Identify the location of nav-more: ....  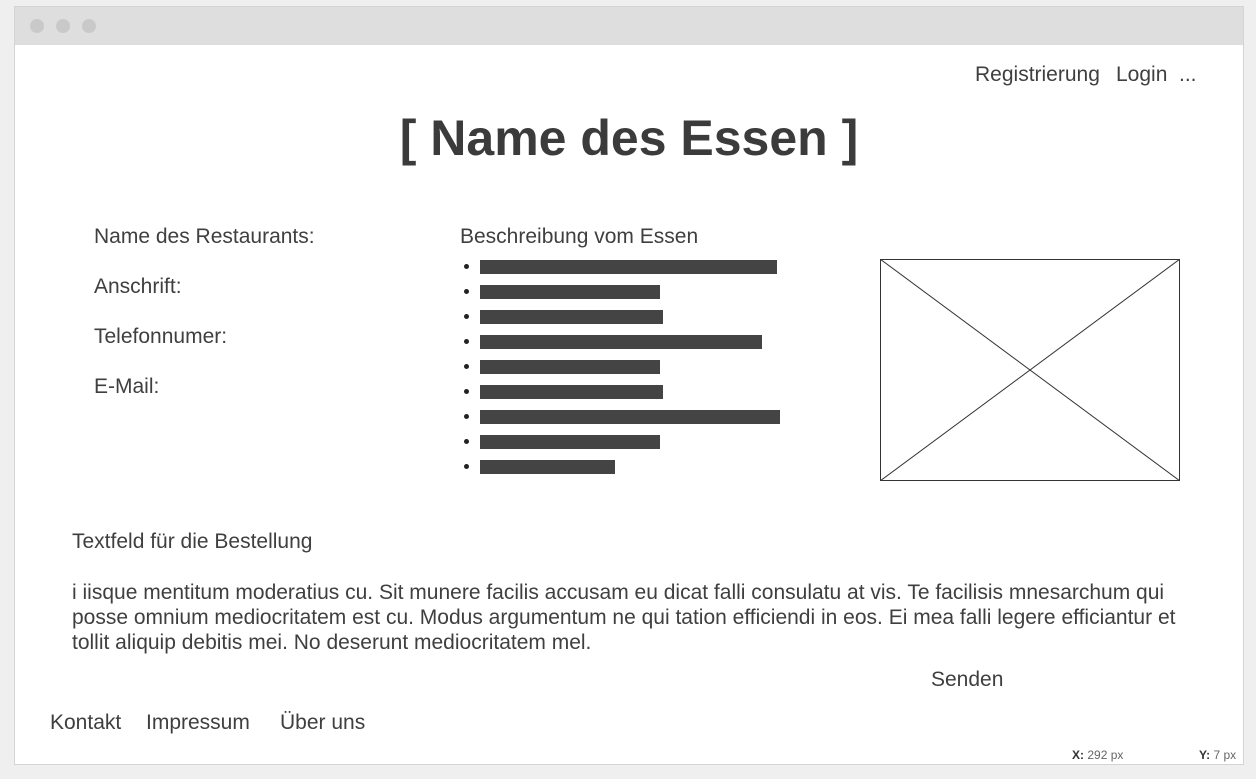
(1188, 75).